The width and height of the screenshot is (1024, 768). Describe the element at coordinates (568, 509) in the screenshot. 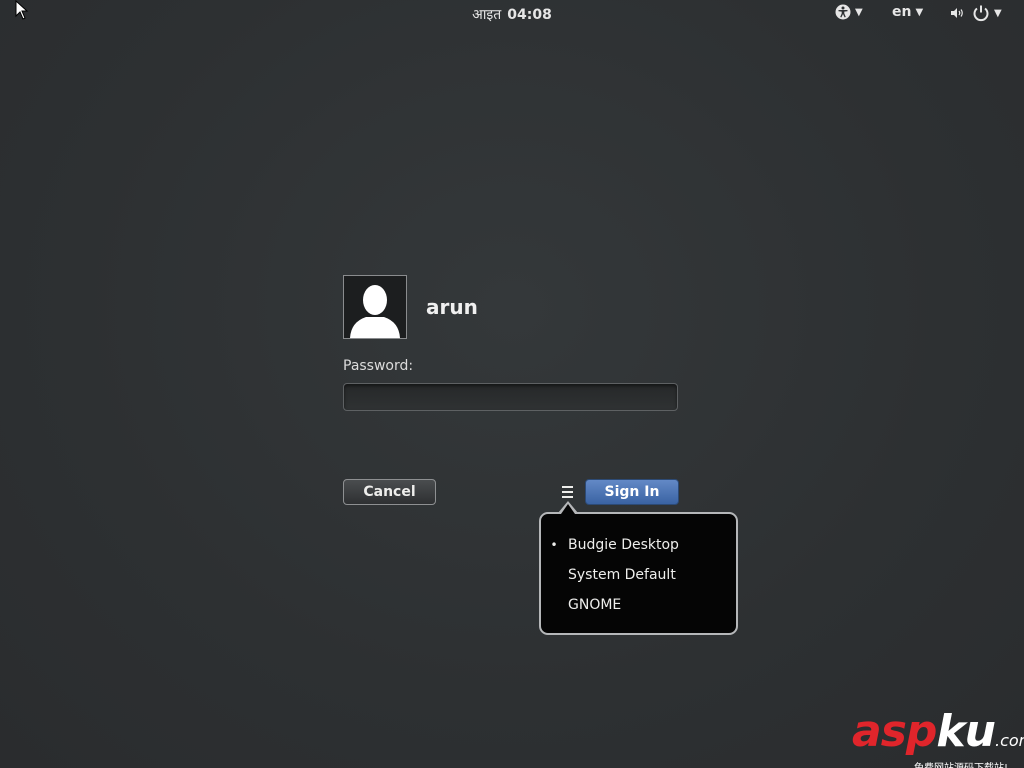

I see `session-menu-arrow-fill` at that location.